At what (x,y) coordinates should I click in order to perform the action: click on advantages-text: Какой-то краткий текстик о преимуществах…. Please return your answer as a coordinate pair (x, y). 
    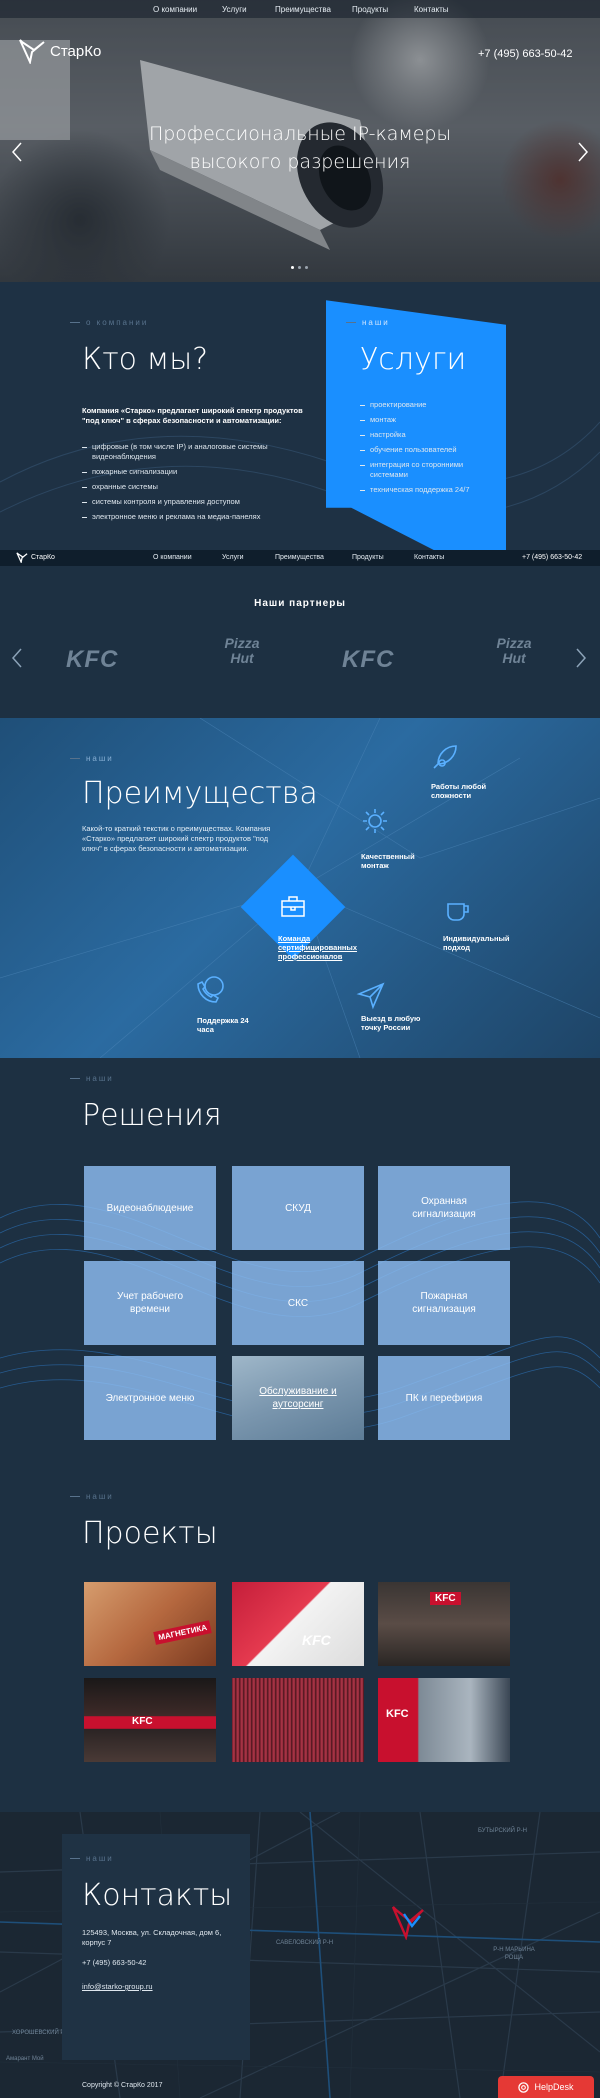
    Looking at the image, I should click on (176, 838).